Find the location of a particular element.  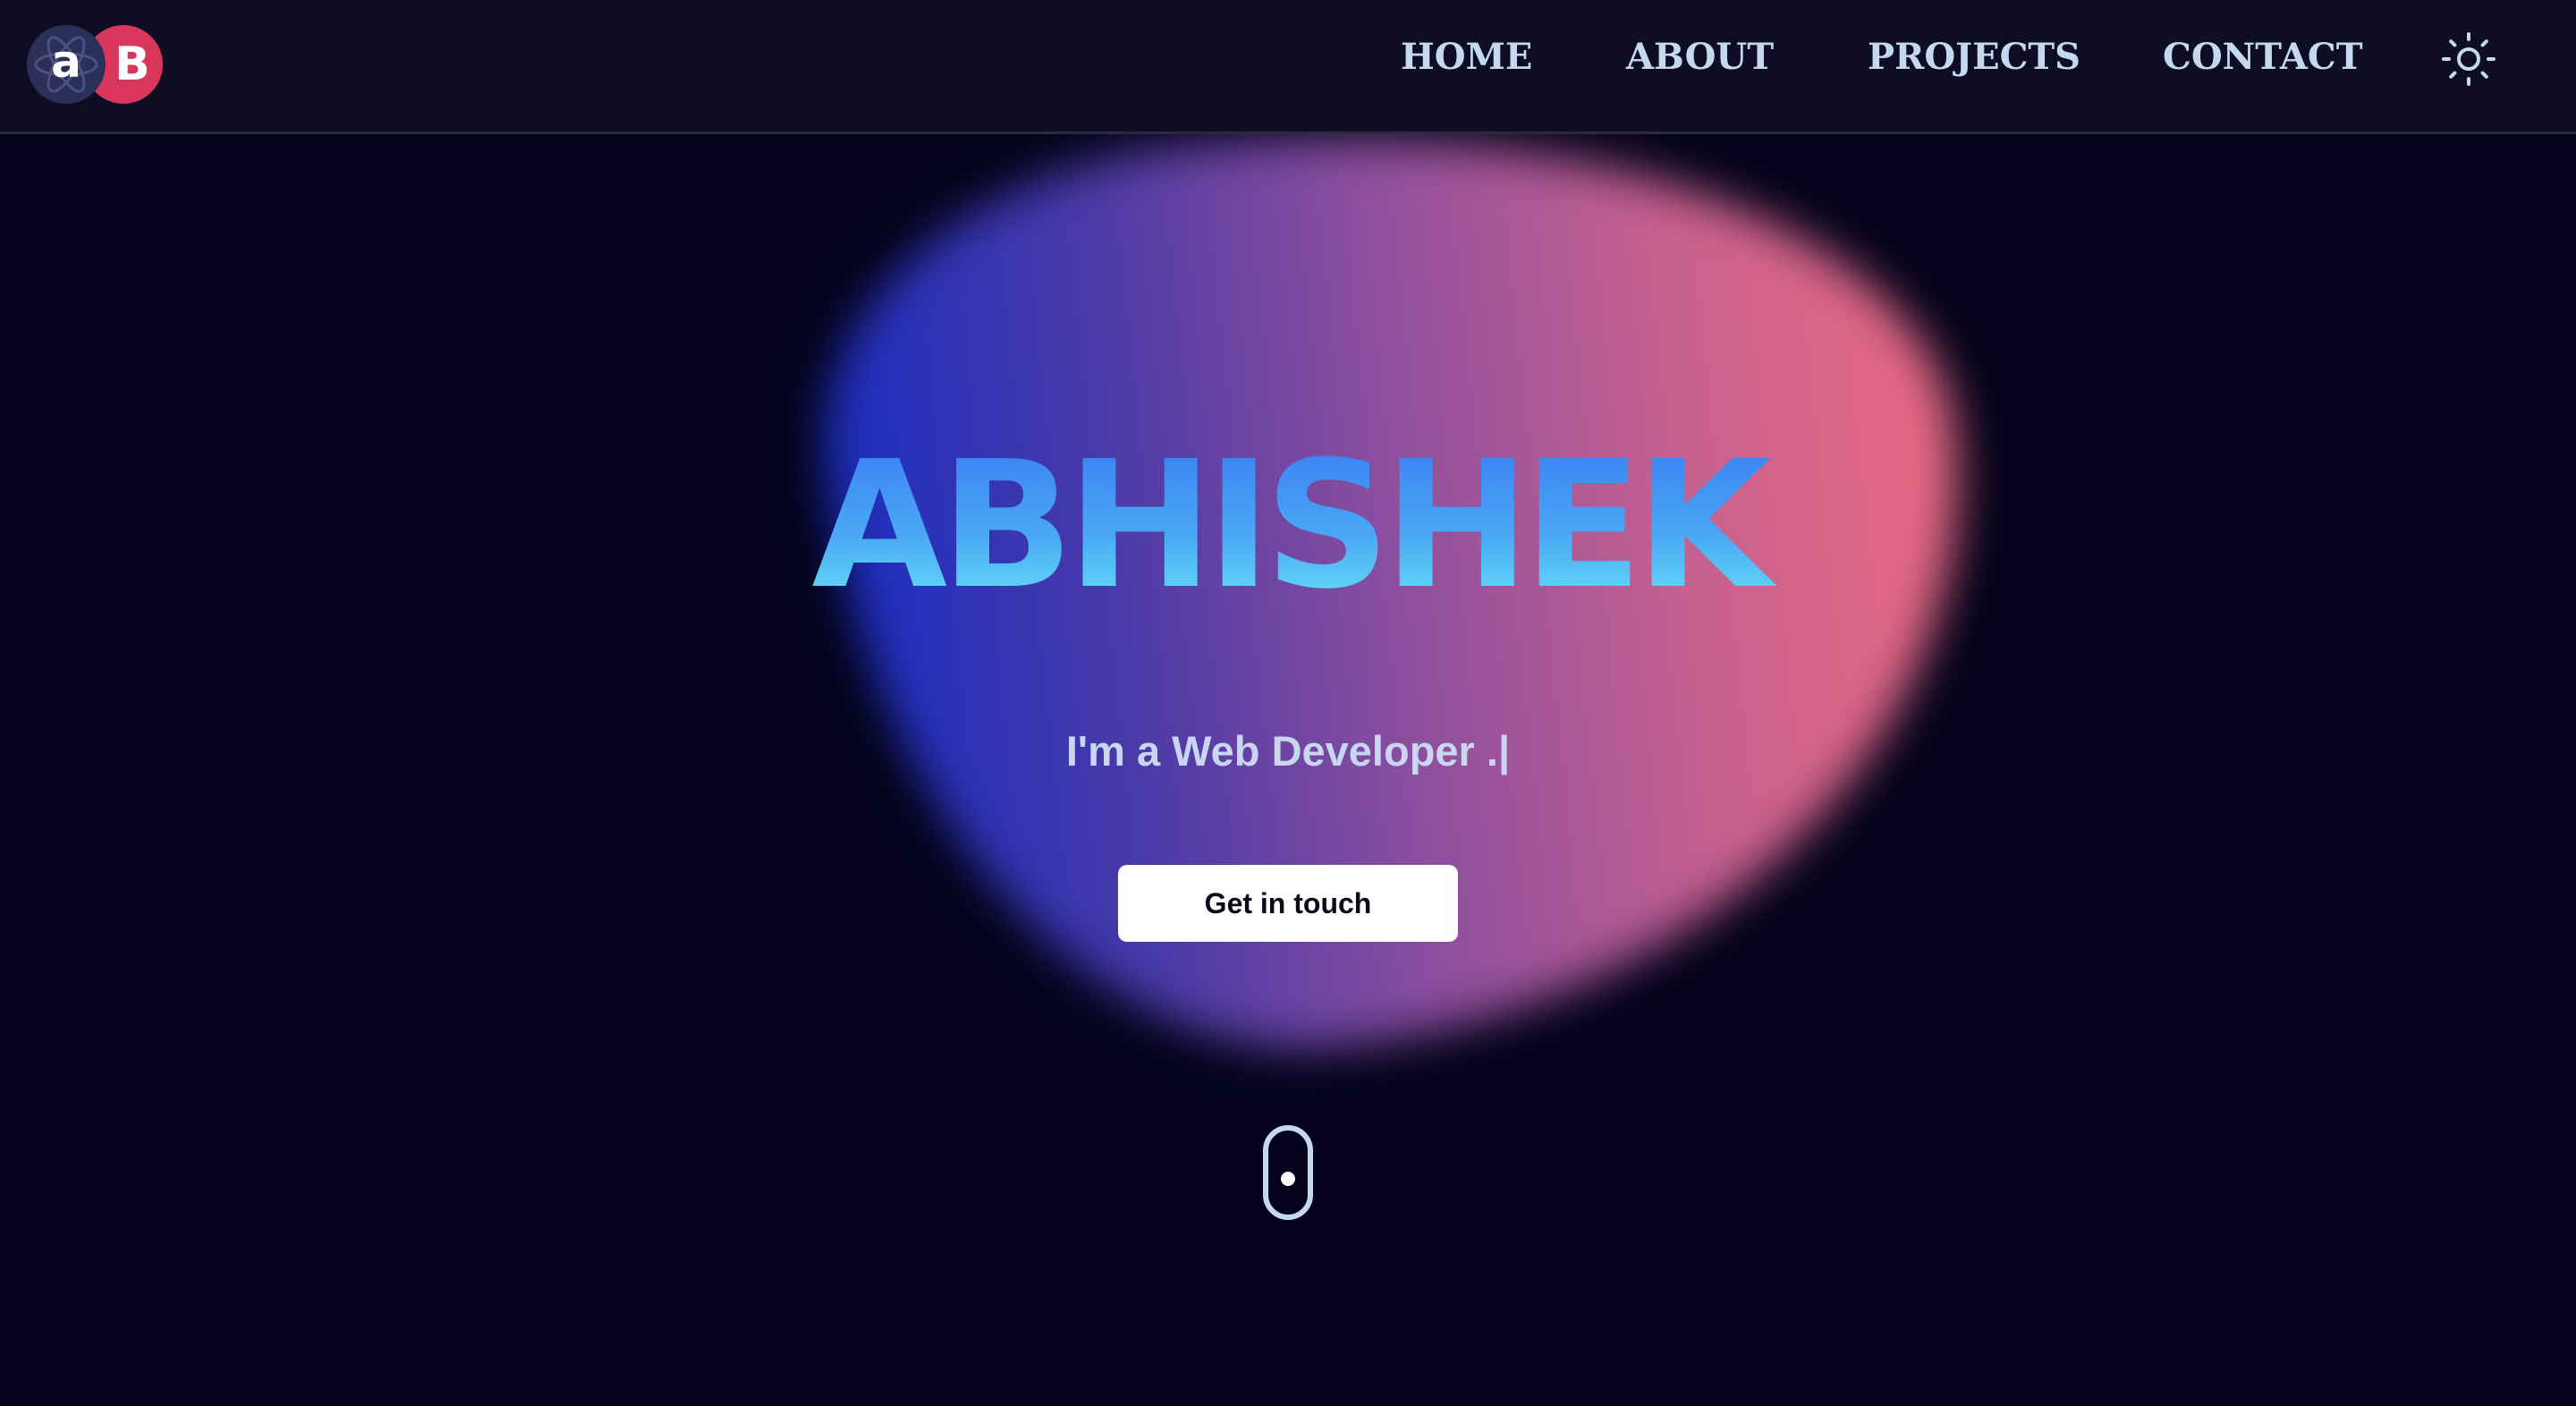

logo-letter-right: B is located at coordinates (132, 64).